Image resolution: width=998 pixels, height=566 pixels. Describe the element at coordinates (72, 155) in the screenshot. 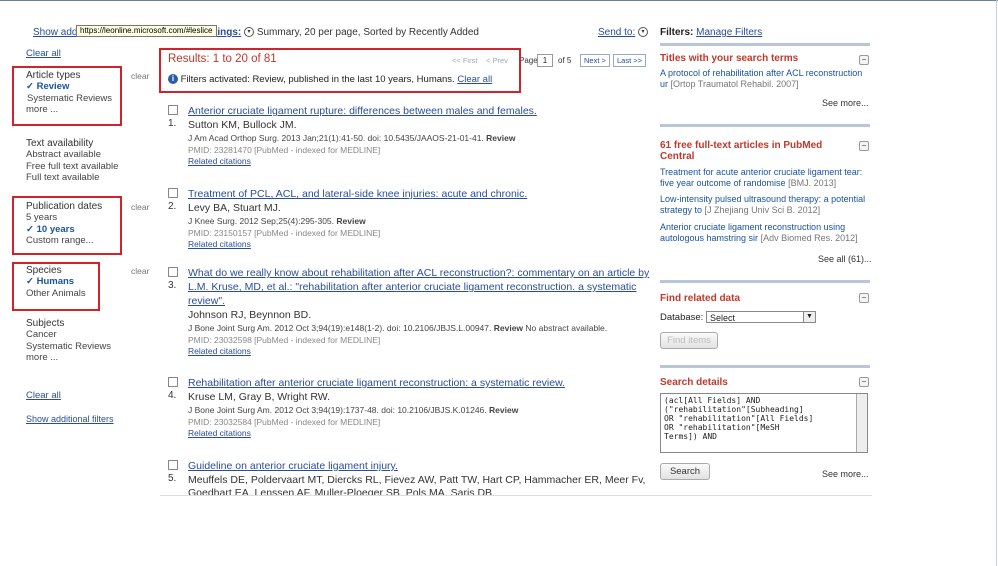

I see `facet-item-abstract: Abstract available` at that location.